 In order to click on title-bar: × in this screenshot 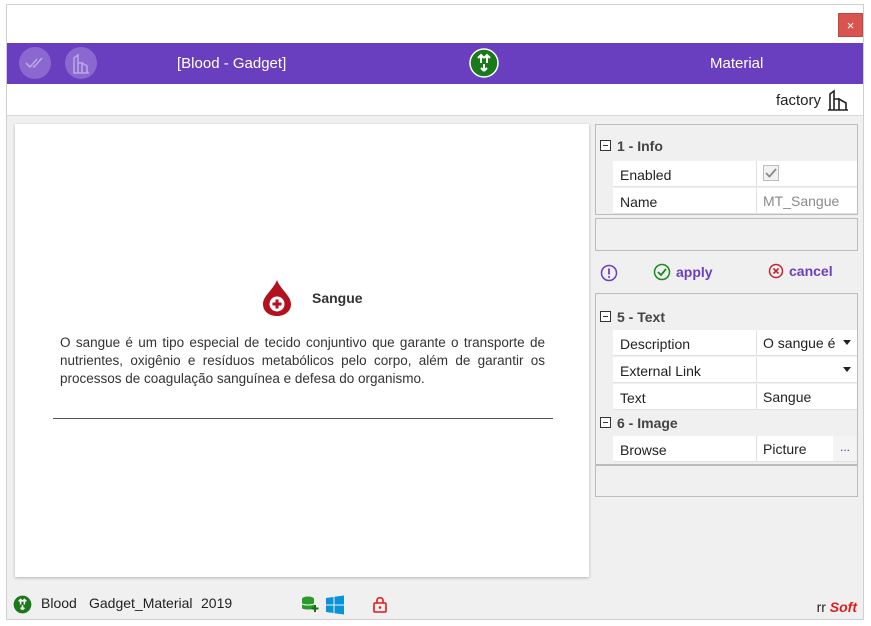, I will do `click(435, 24)`.